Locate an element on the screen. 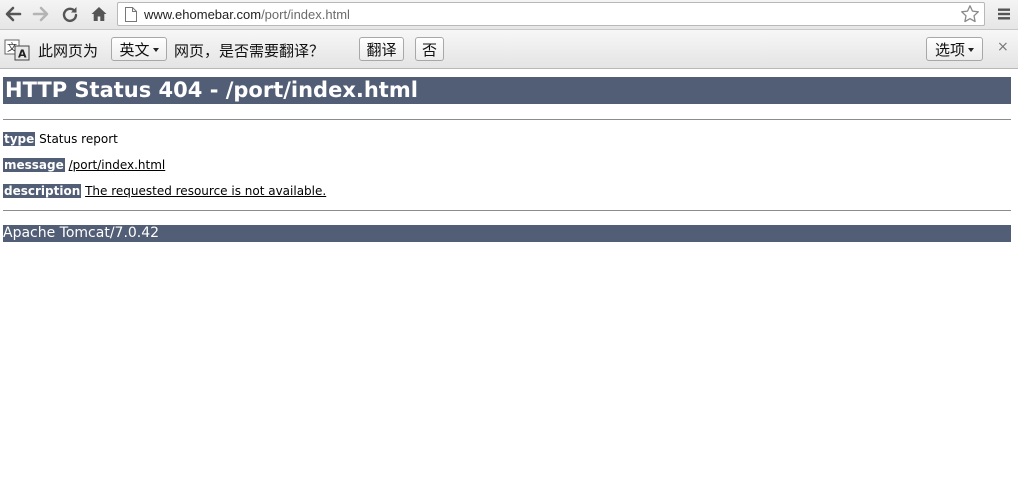 This screenshot has height=495, width=1018. browser-toolbar: www.ehomebar.com/port/index.html is located at coordinates (509, 15).